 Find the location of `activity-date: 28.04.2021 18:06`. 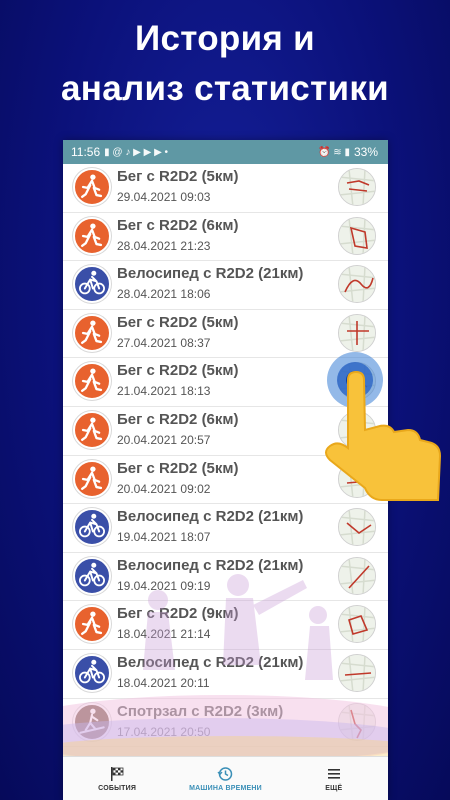

activity-date: 28.04.2021 18:06 is located at coordinates (164, 294).